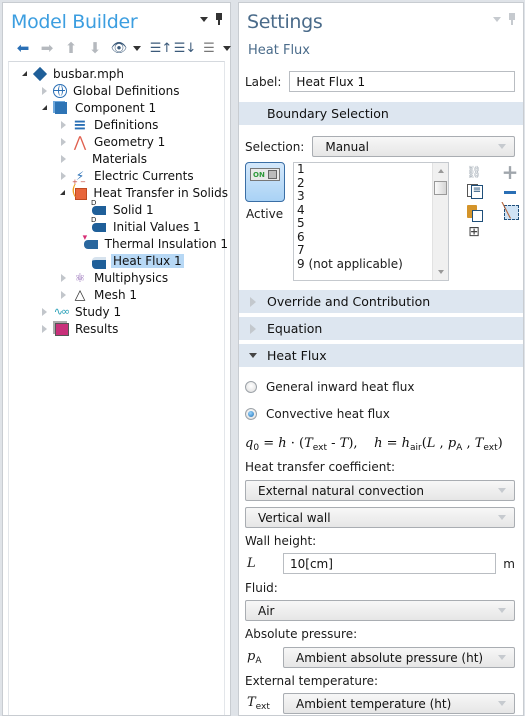 This screenshot has height=716, width=525. I want to click on radio-convective-heat-flux: Convective heat flux, so click(317, 414).